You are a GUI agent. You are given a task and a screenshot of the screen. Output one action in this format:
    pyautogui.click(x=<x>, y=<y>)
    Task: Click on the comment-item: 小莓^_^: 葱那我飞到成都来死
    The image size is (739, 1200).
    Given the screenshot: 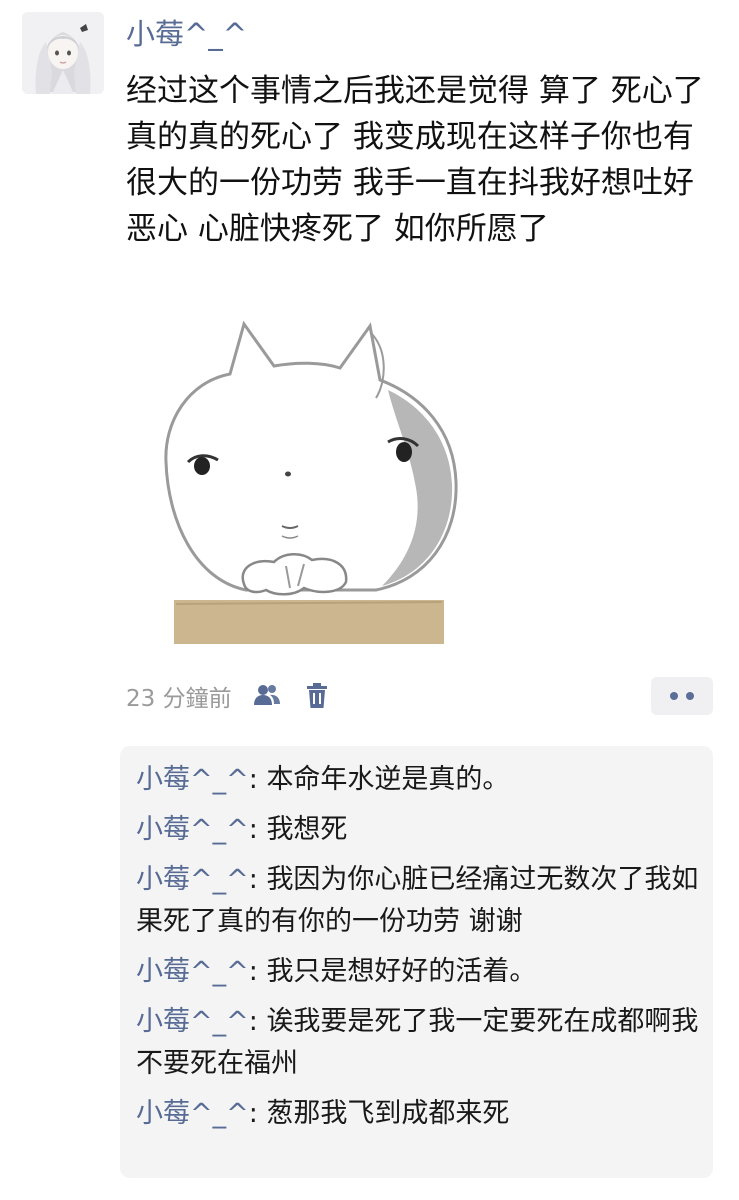 What is the action you would take?
    pyautogui.click(x=417, y=1114)
    